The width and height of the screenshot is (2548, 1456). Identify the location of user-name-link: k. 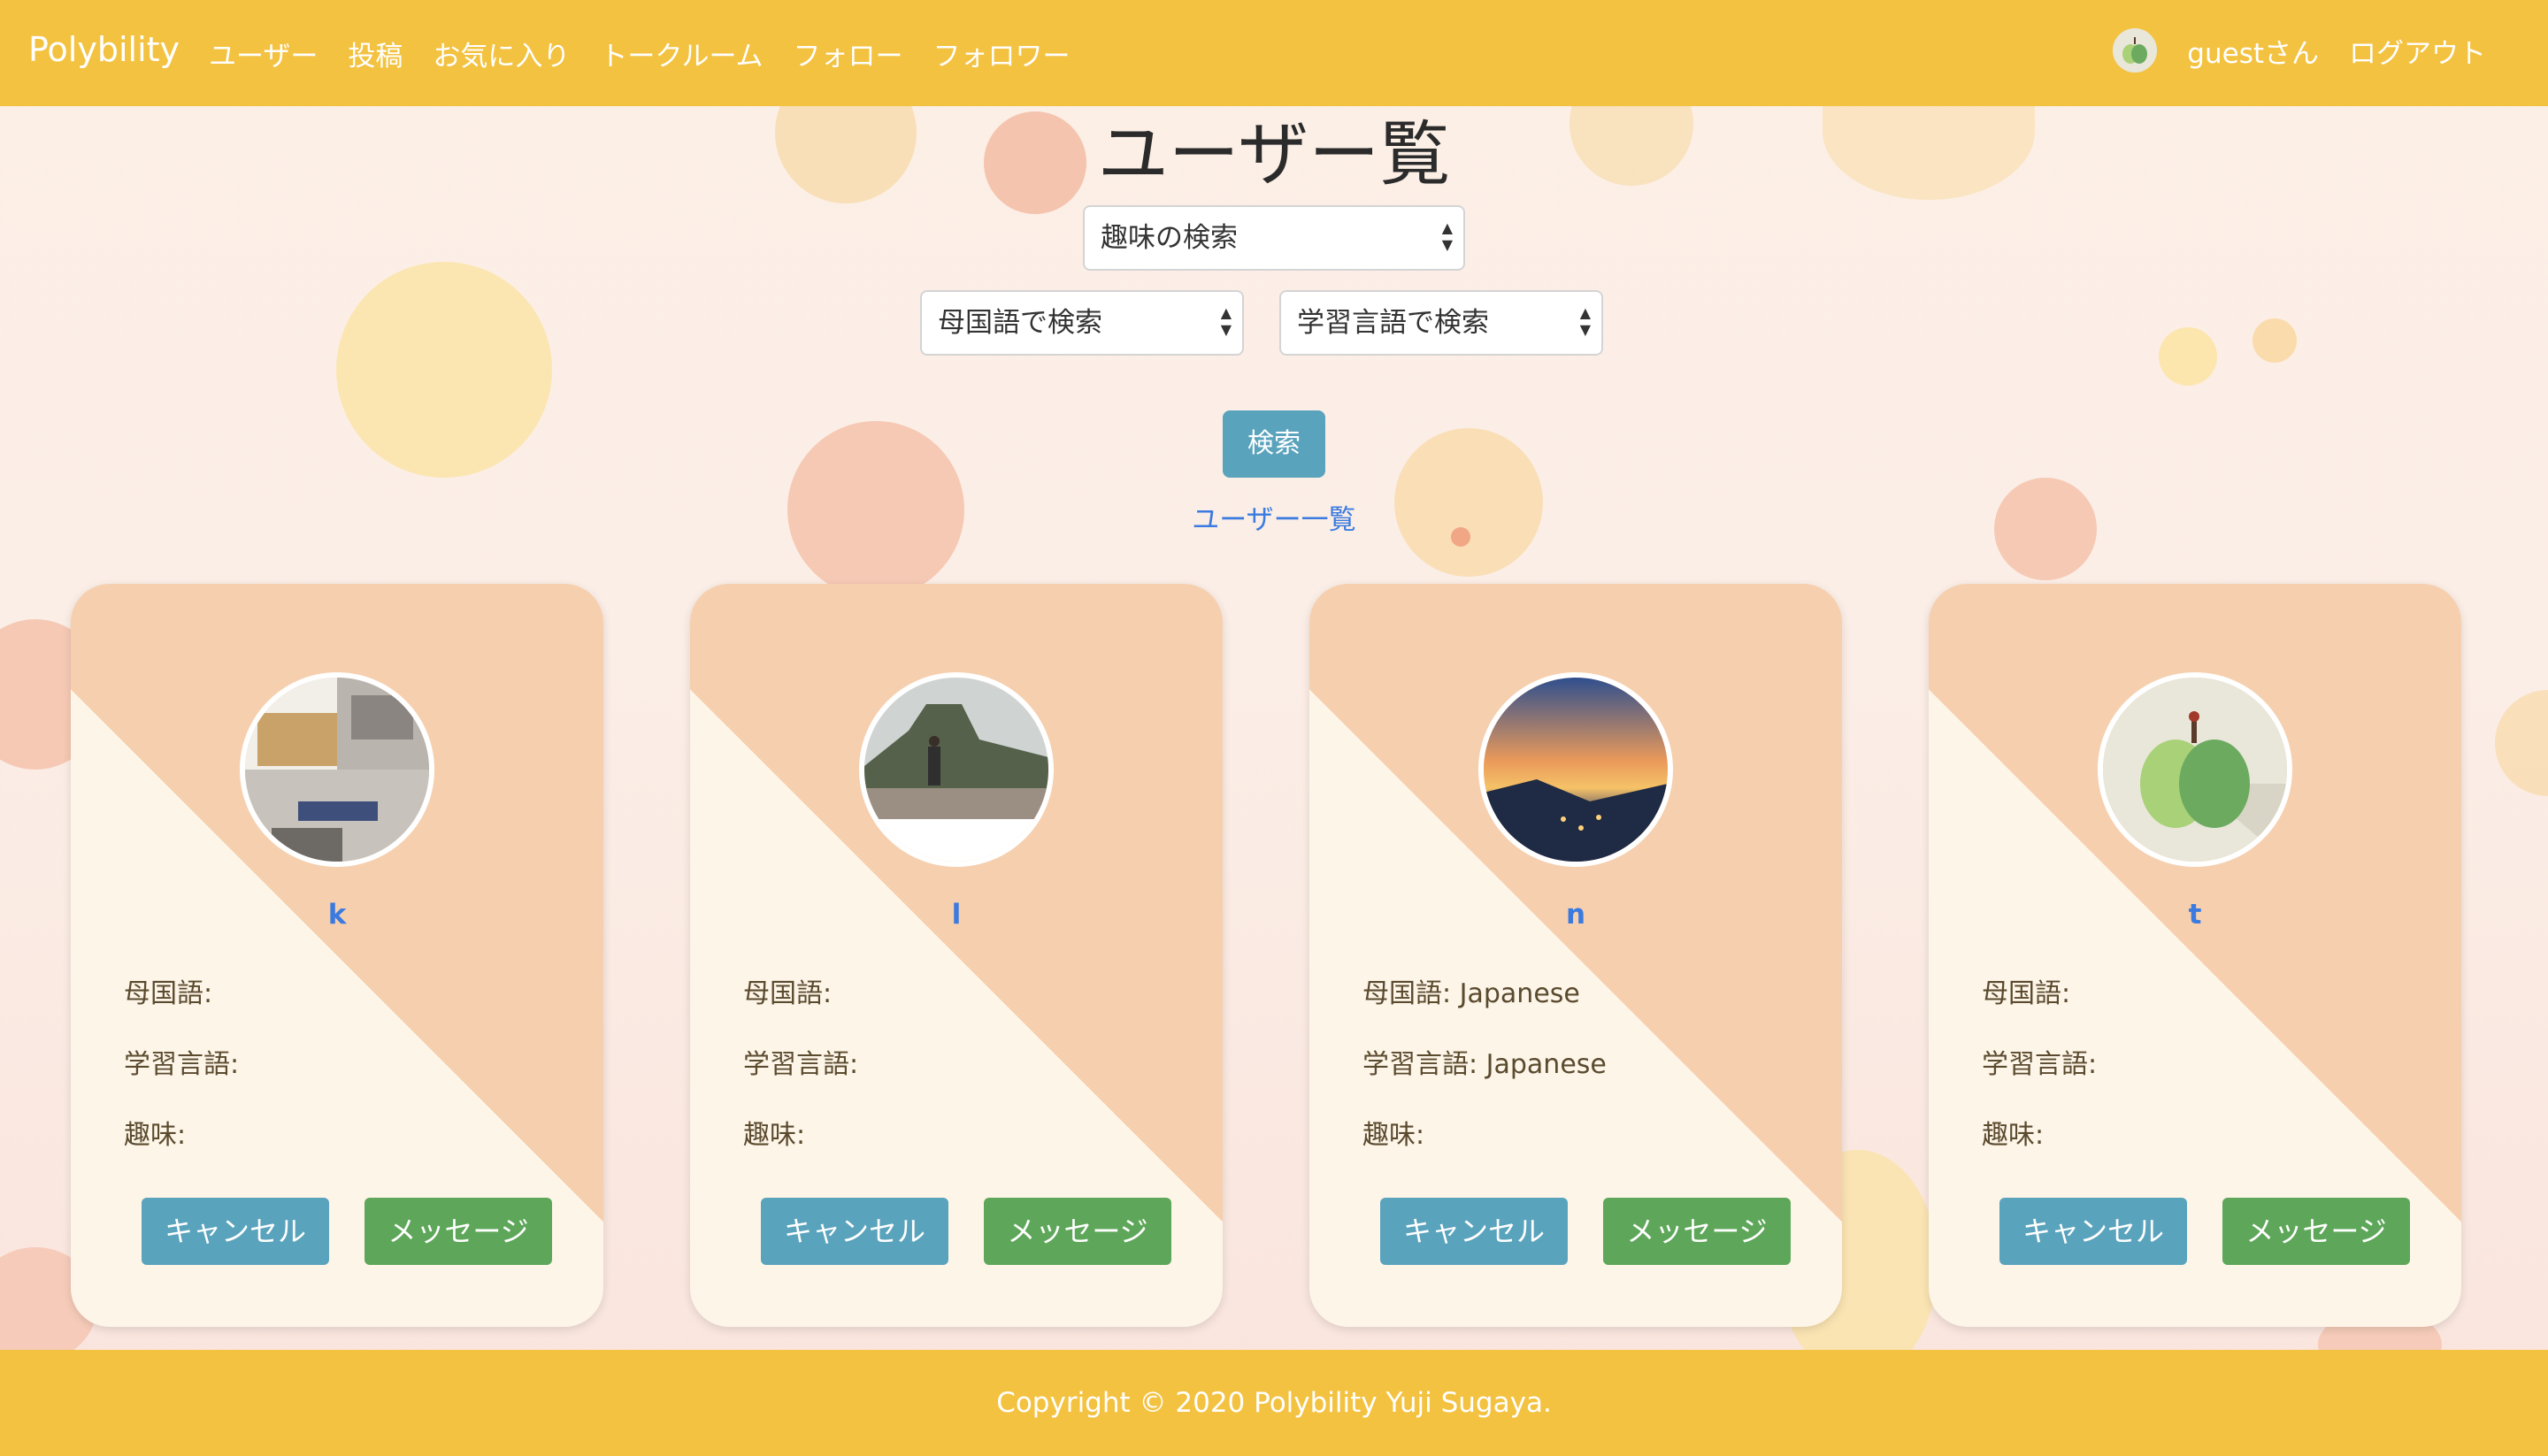
(337, 915).